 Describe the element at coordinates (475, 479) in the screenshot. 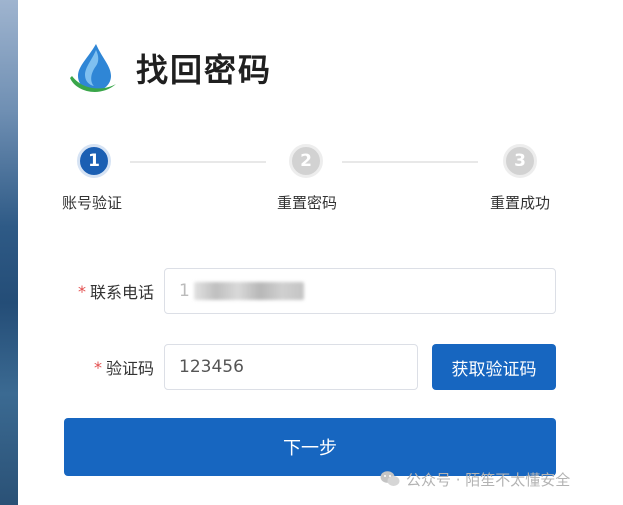

I see `watermark: 公众号 · 陌笙不太懂安全` at that location.